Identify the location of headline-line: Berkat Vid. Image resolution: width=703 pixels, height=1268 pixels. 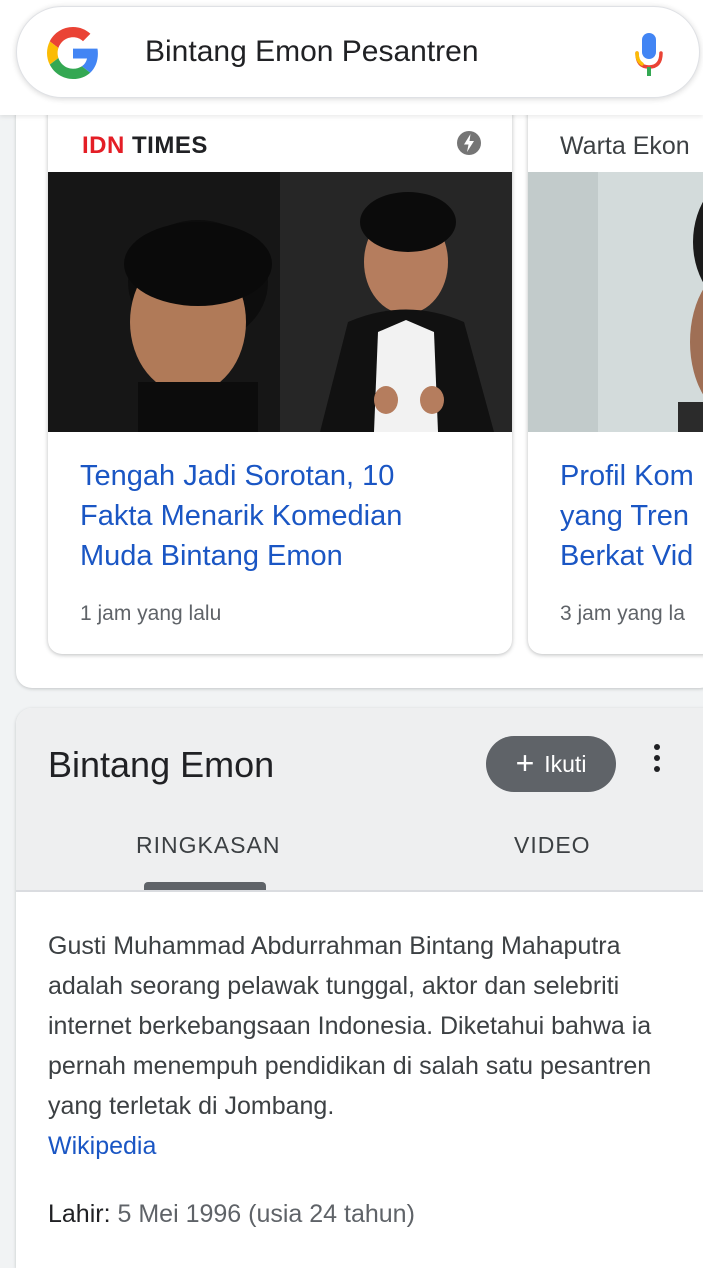
(627, 556).